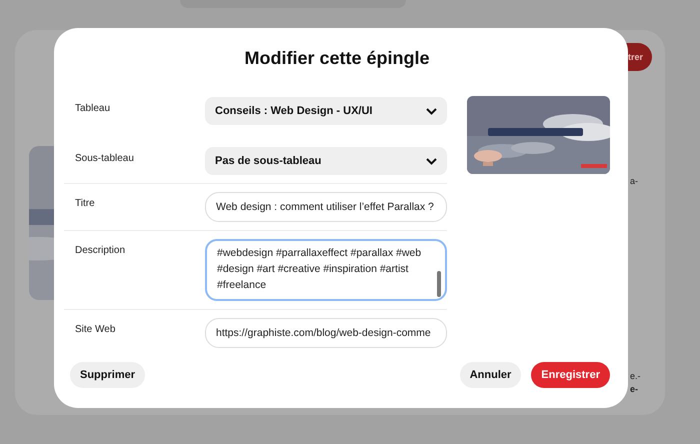 Image resolution: width=700 pixels, height=444 pixels. Describe the element at coordinates (268, 161) in the screenshot. I see `select-value: Pas de sous-tableau` at that location.